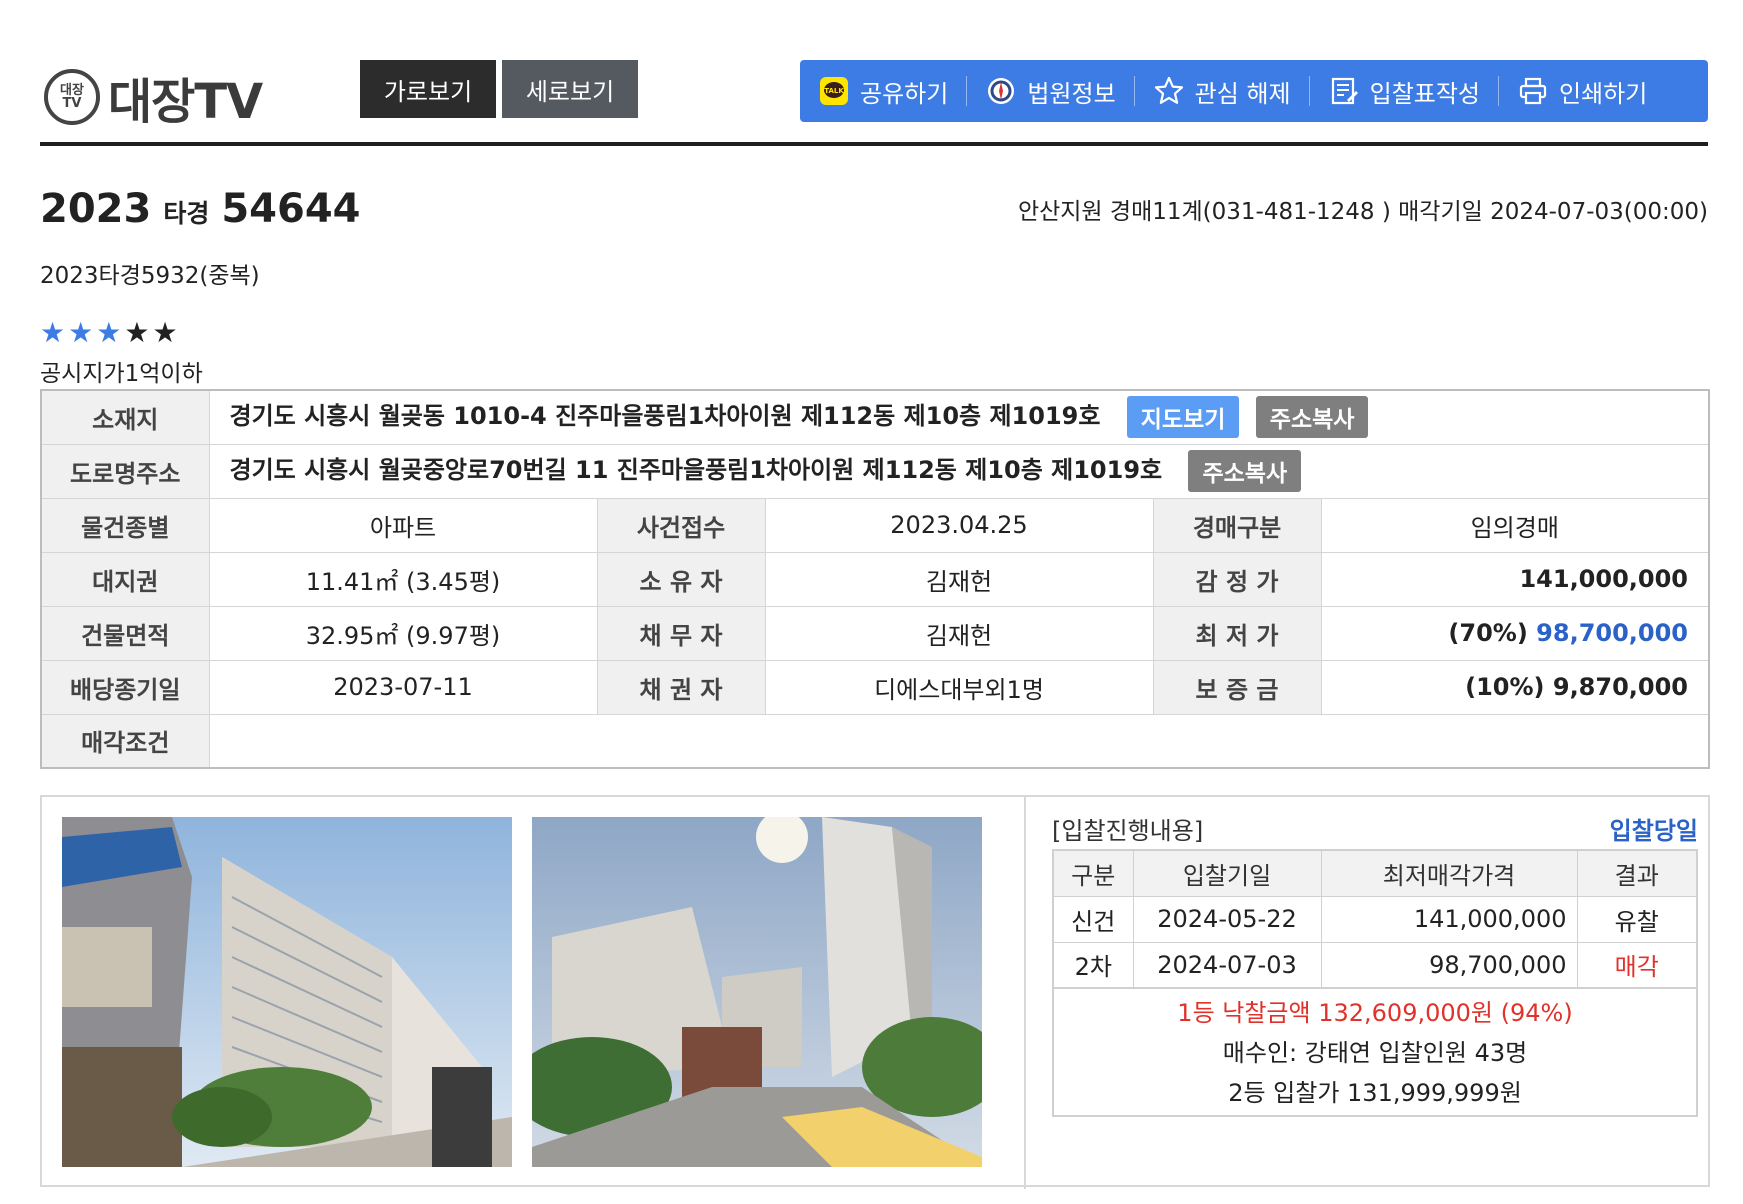  Describe the element at coordinates (1093, 965) in the screenshot. I see `round-cell: 2차` at that location.